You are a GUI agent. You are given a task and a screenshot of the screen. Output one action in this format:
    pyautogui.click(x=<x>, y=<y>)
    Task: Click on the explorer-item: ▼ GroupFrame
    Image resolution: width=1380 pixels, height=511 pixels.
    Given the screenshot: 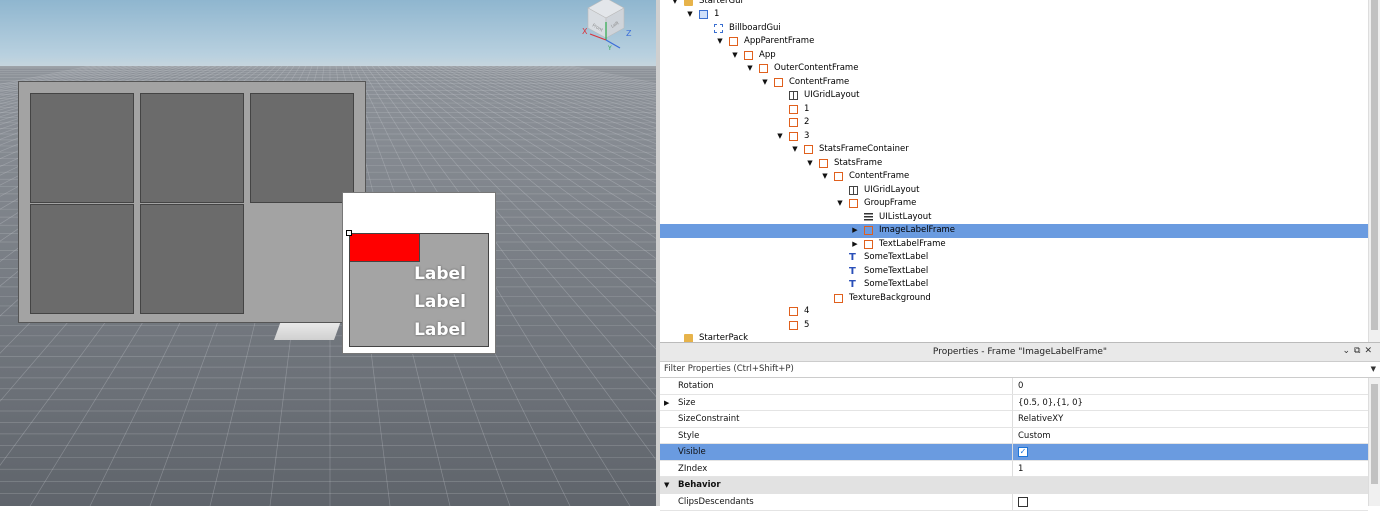 What is the action you would take?
    pyautogui.click(x=1014, y=204)
    